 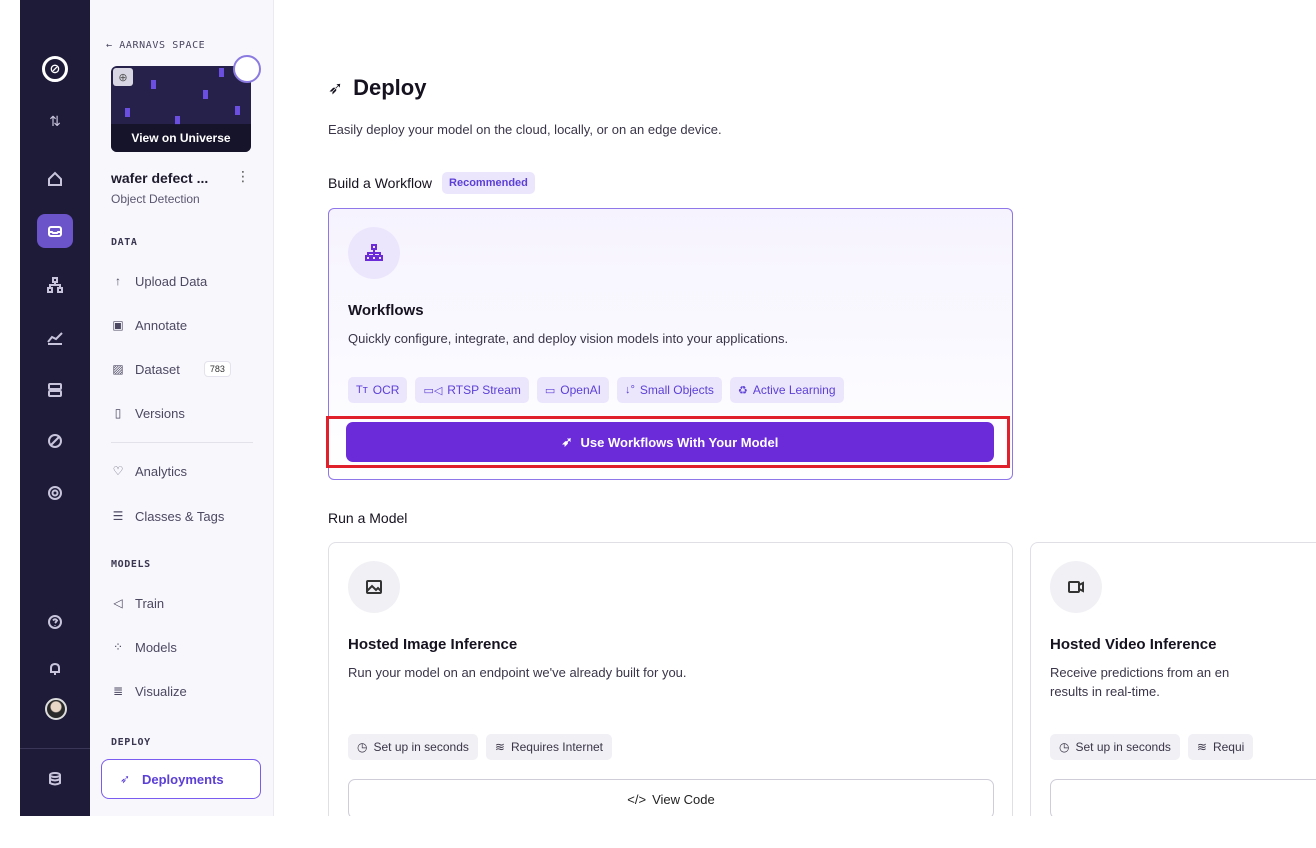 I want to click on sidebar-item-visualize: ≣ Visualize, so click(x=149, y=691).